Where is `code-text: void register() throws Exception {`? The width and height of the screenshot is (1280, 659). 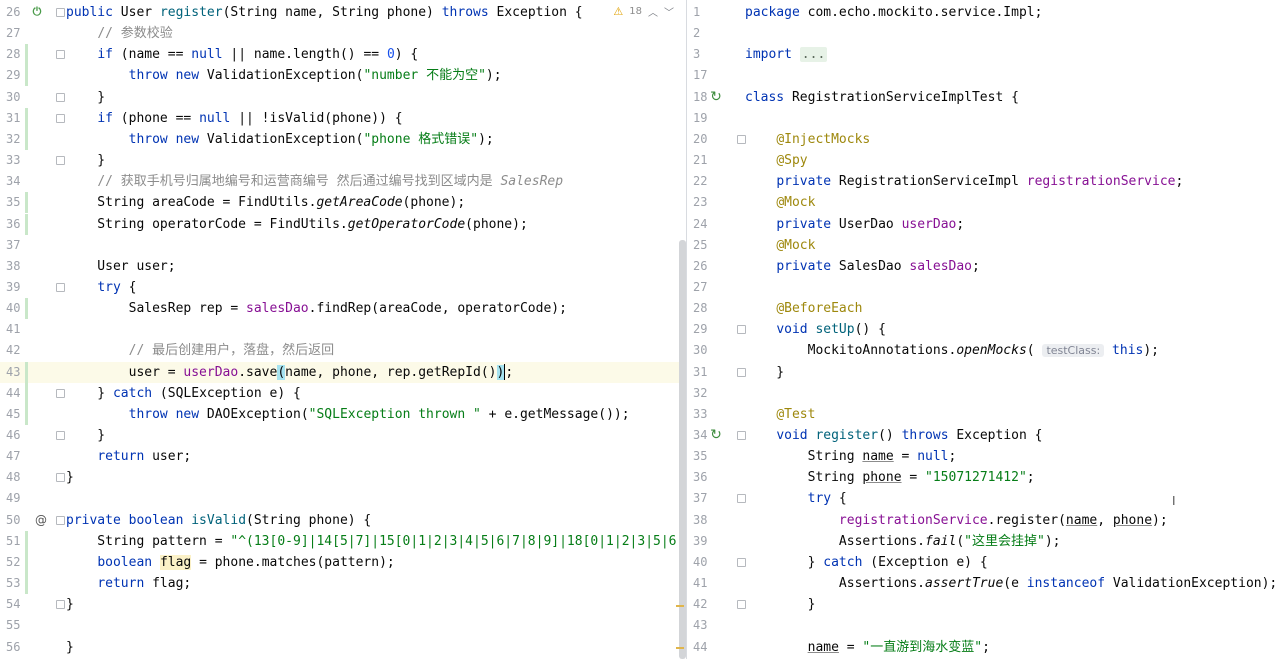
code-text: void register() throws Exception { is located at coordinates (893, 435).